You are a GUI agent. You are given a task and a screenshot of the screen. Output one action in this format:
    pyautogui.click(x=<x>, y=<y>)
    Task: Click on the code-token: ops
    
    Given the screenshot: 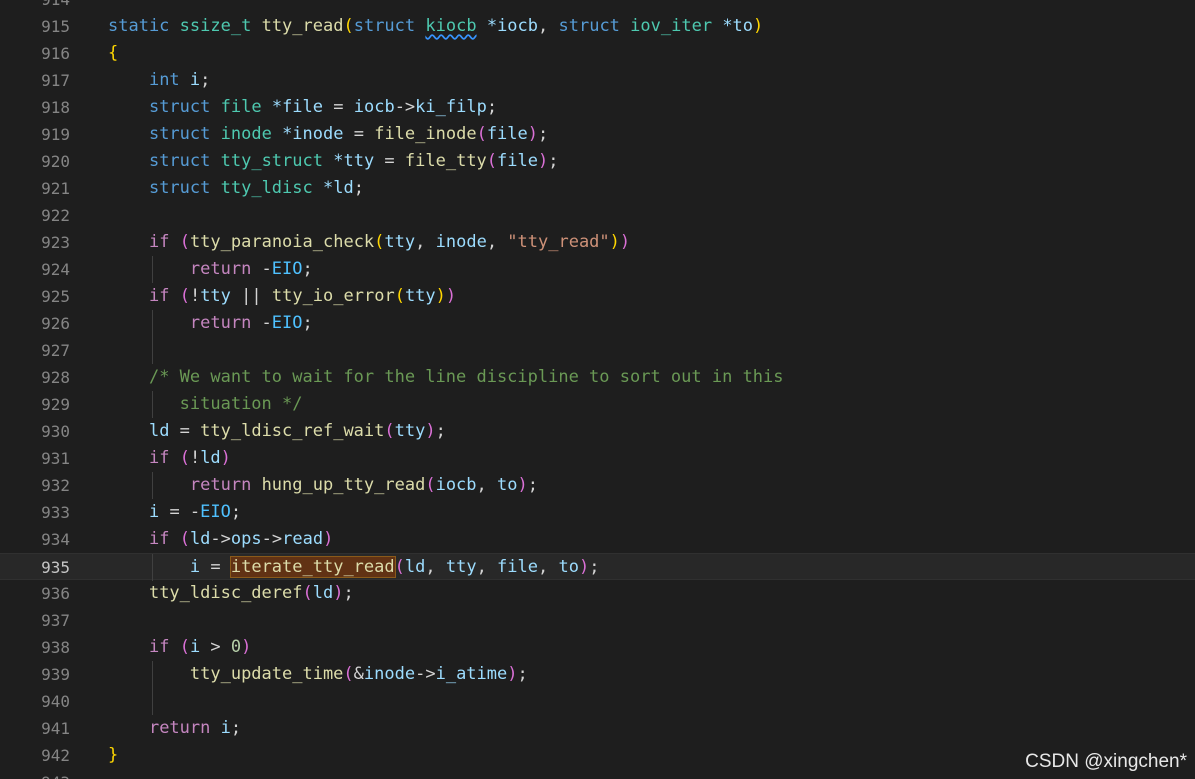 What is the action you would take?
    pyautogui.click(x=246, y=539)
    